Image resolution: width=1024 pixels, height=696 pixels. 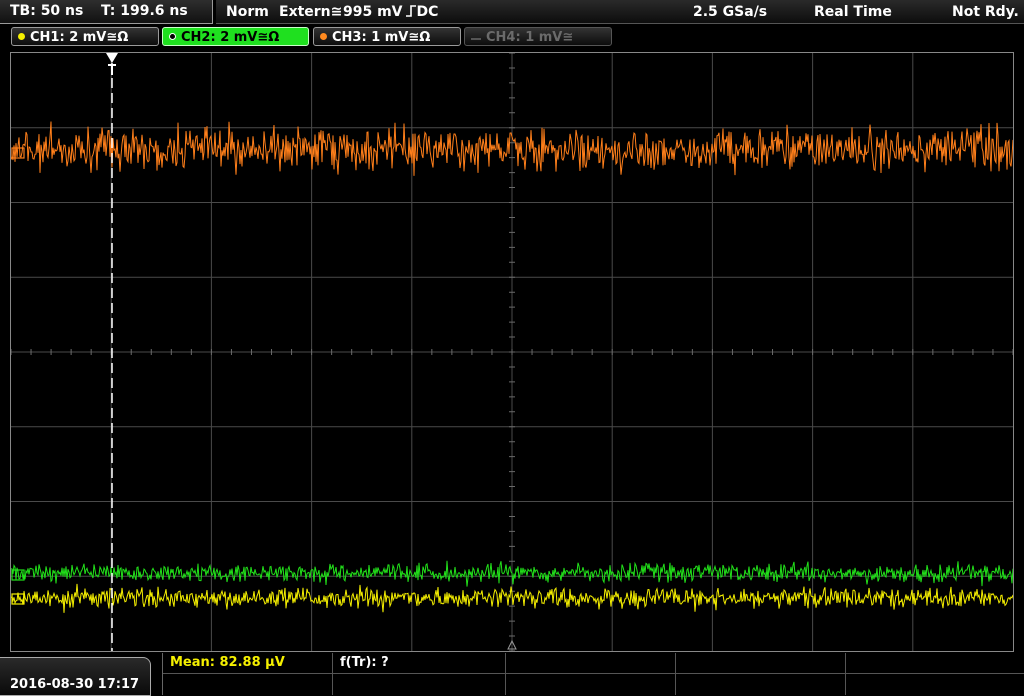 What do you see at coordinates (112, 58) in the screenshot?
I see `trigger-position-marker-icon` at bounding box center [112, 58].